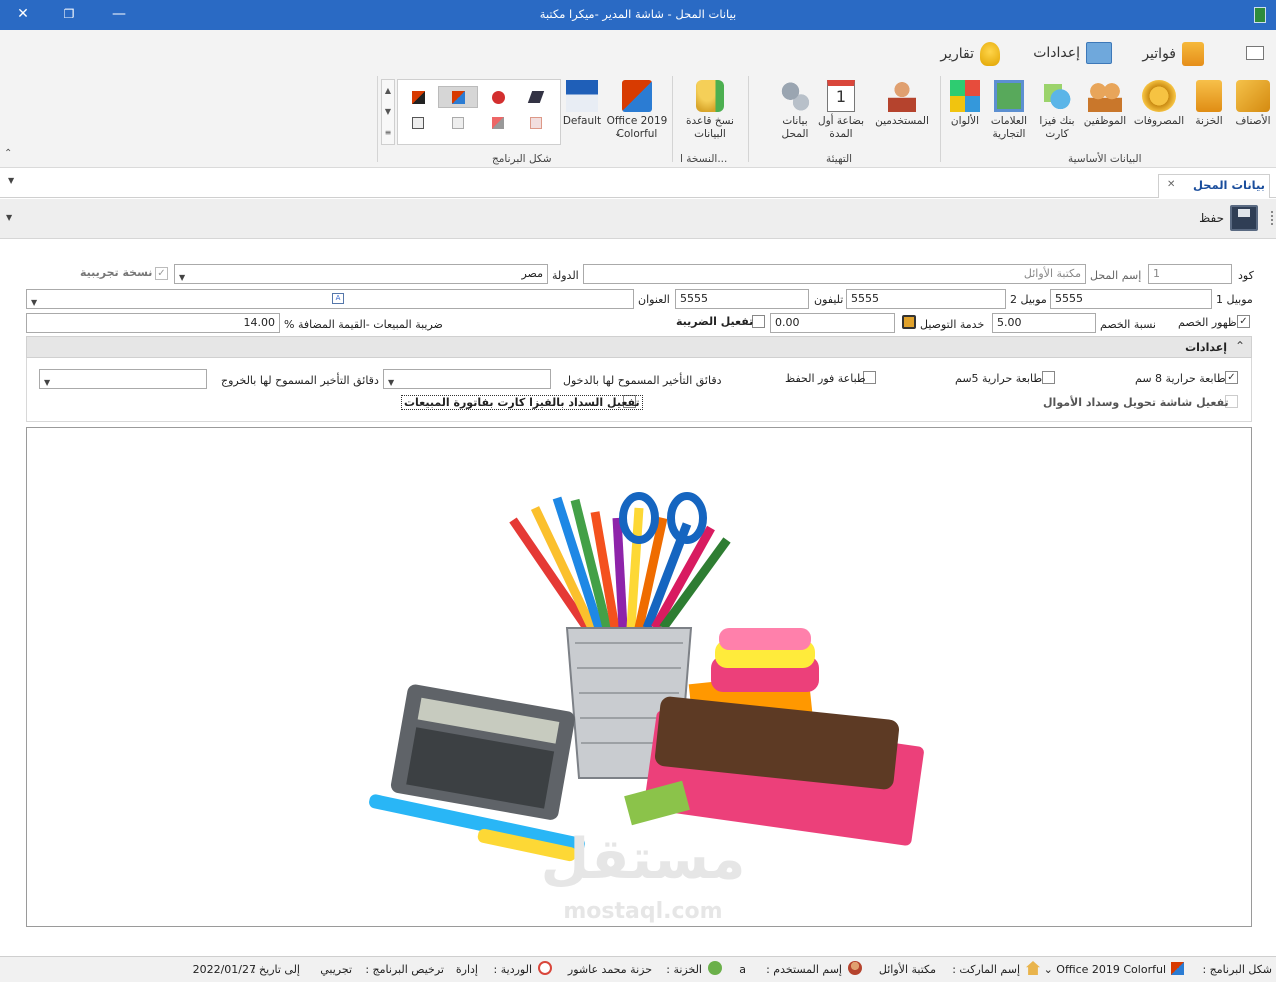 The width and height of the screenshot is (1276, 982). What do you see at coordinates (1057, 110) in the screenshot?
I see `ribbon-visa-bank-button: بنك فيزا كارت` at bounding box center [1057, 110].